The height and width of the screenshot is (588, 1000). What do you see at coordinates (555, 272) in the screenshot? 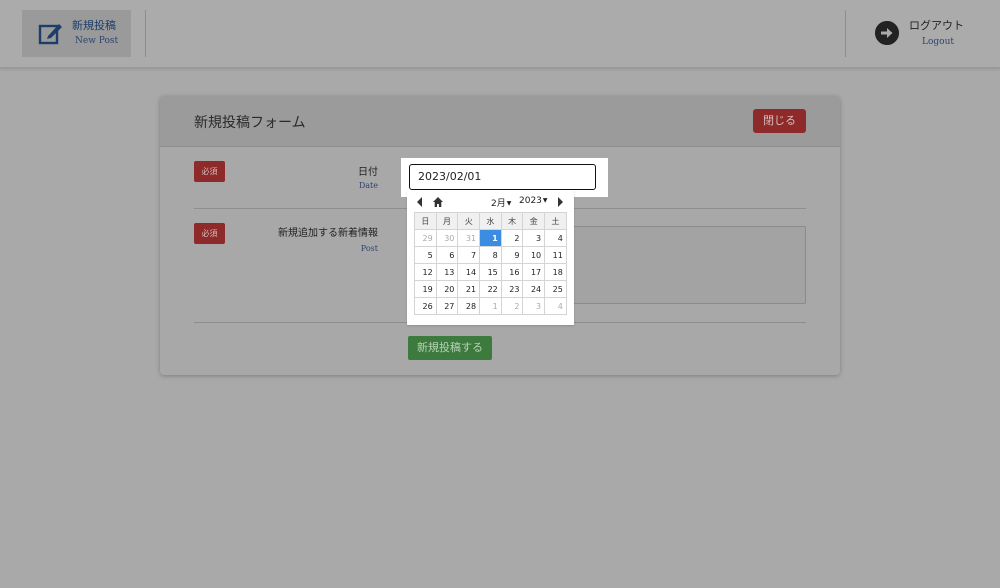
I see `calendar-day: 18` at bounding box center [555, 272].